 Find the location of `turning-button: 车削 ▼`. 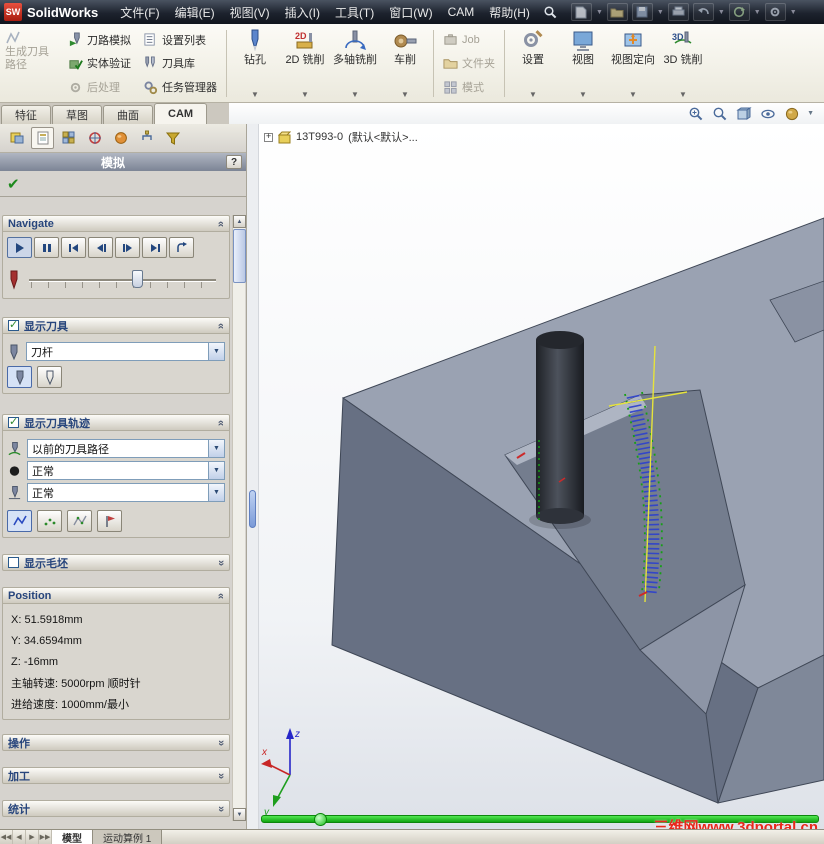

turning-button: 车削 ▼ is located at coordinates (405, 63).